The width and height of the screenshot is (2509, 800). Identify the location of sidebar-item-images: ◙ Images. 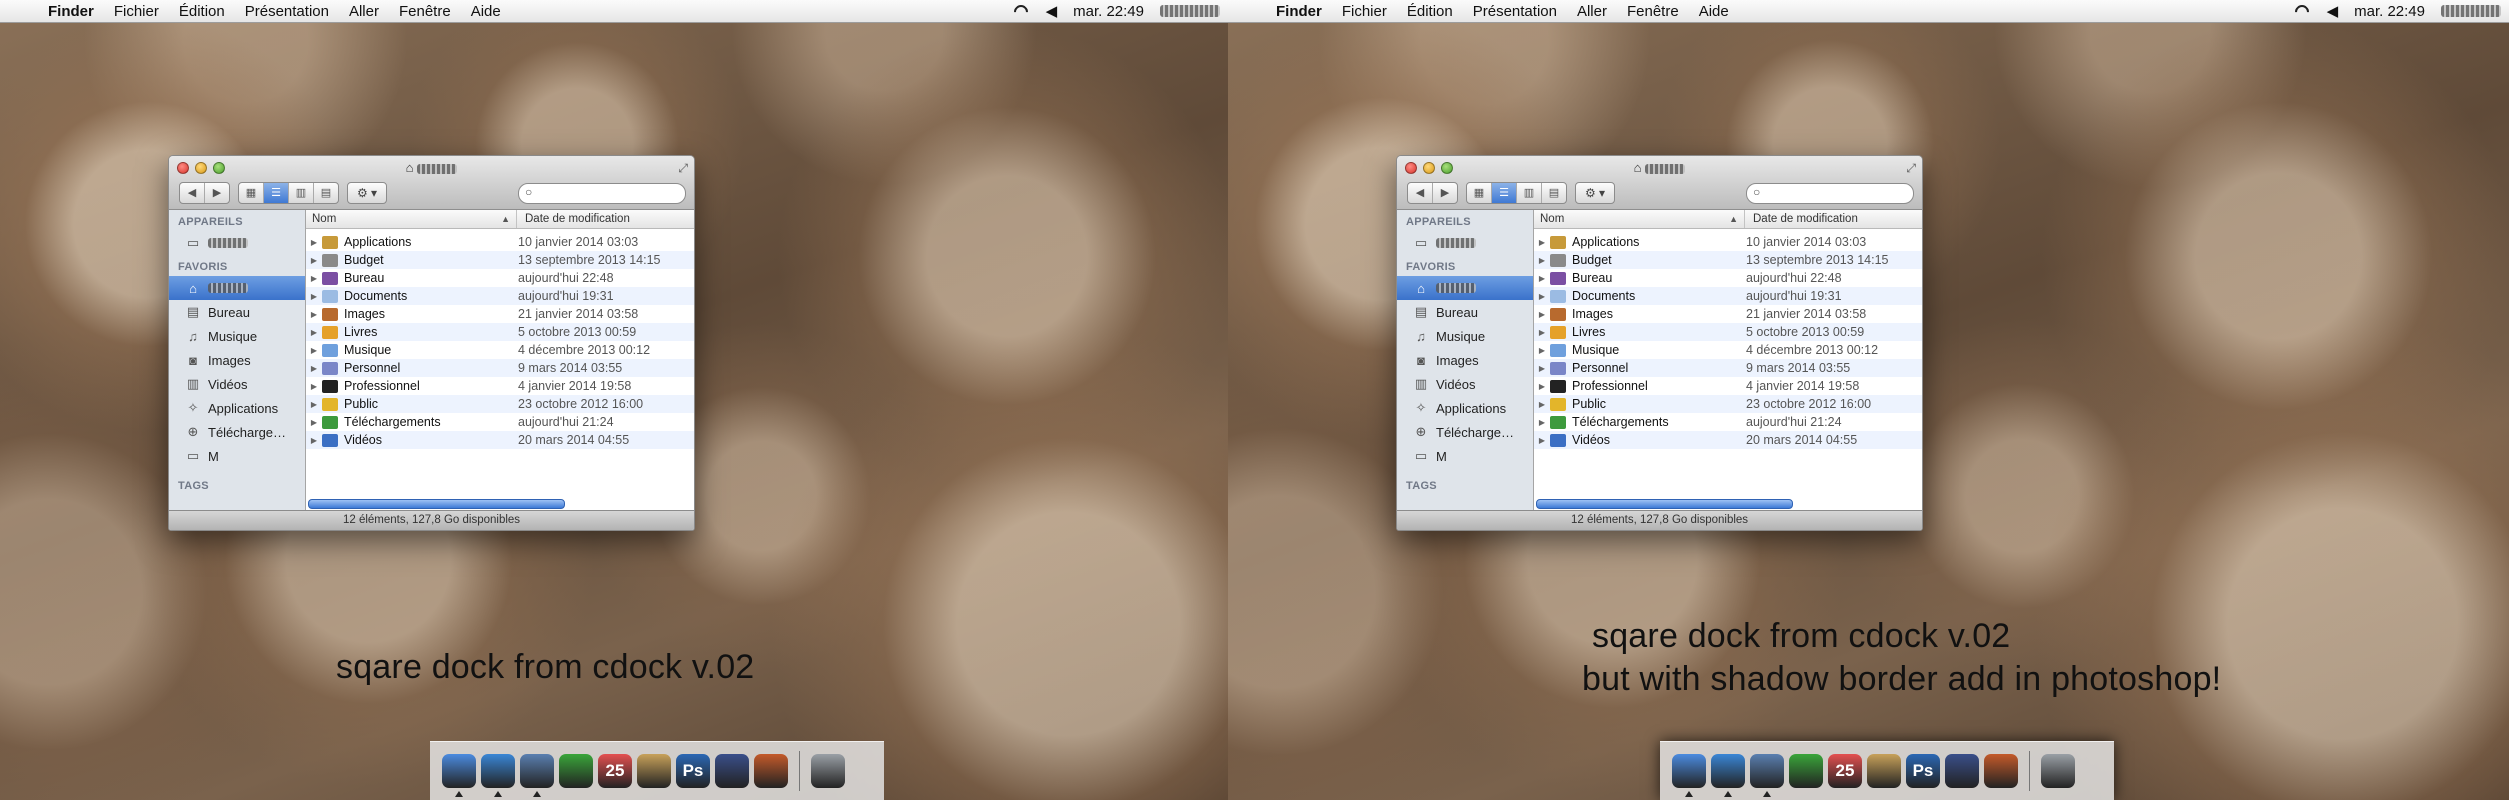
(1465, 360).